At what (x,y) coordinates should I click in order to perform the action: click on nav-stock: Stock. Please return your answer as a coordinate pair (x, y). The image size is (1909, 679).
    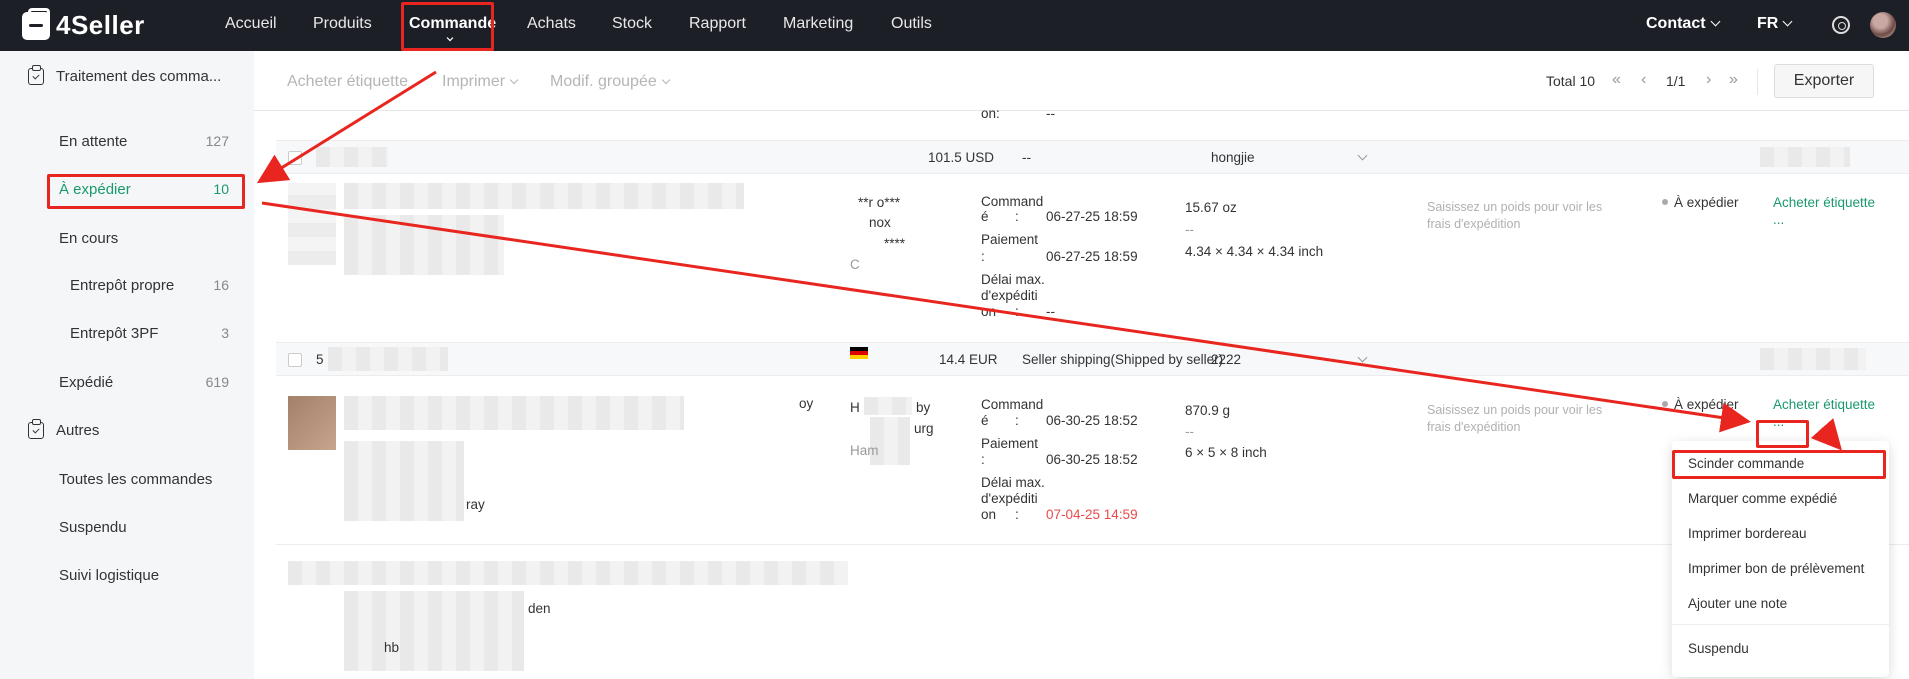
    Looking at the image, I should click on (632, 24).